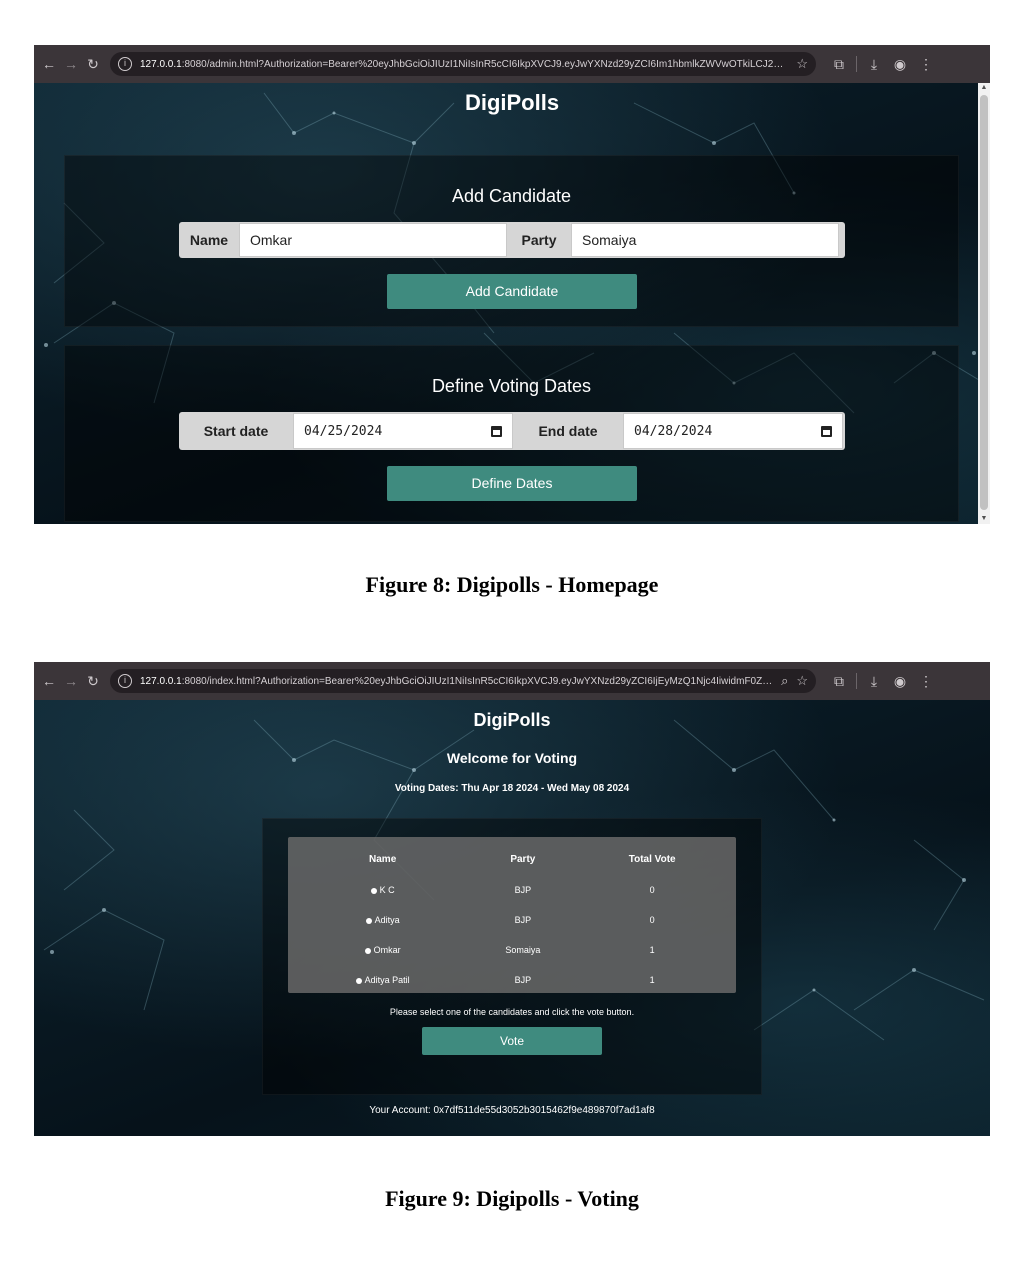 The height and width of the screenshot is (1262, 1024). I want to click on table-row: Aditya Patil BJP 1, so click(512, 980).